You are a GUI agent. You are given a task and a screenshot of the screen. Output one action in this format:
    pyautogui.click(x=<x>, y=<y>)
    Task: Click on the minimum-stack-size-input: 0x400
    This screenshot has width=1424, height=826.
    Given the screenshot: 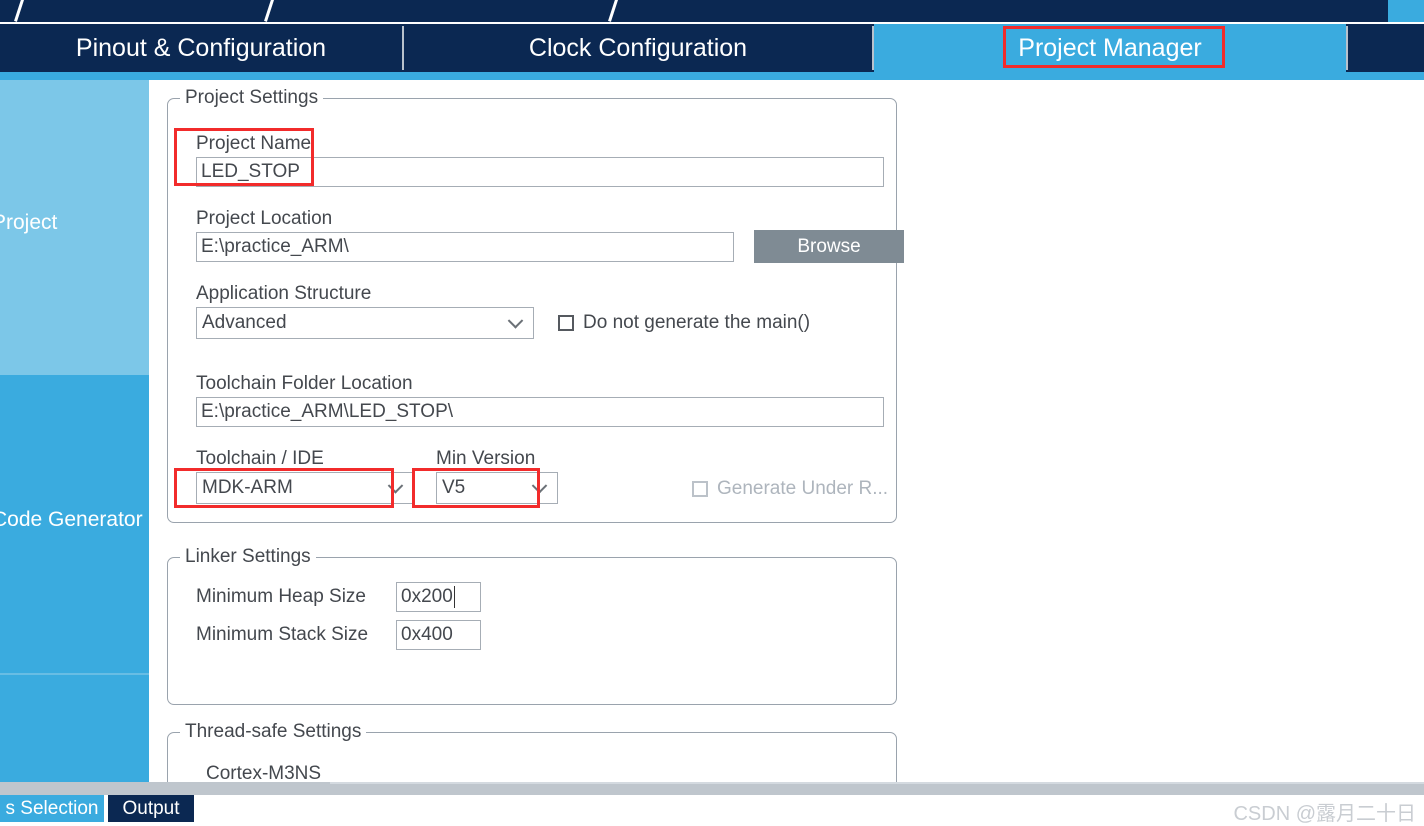 What is the action you would take?
    pyautogui.click(x=438, y=635)
    